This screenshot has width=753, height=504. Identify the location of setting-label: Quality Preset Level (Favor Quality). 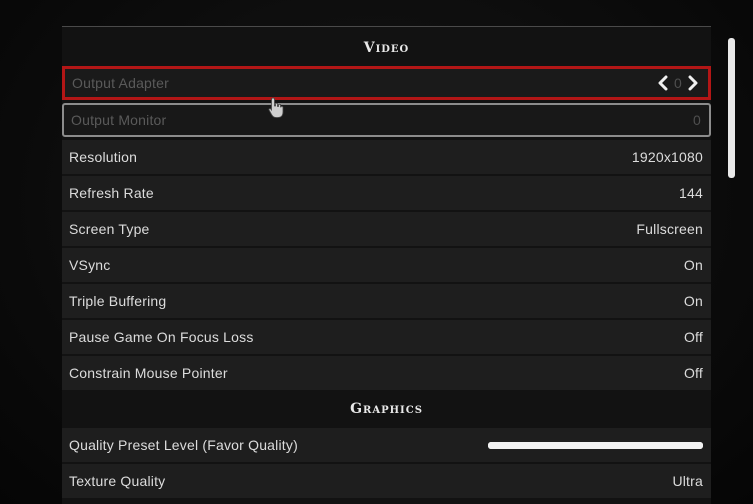
(183, 445).